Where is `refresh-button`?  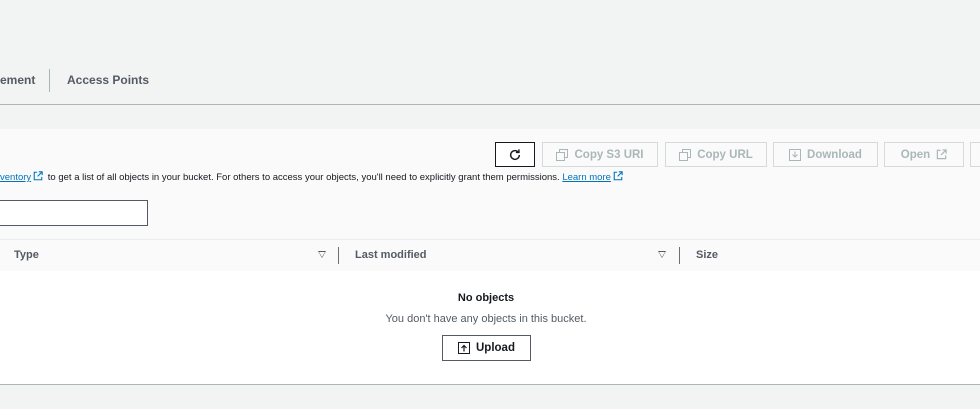 refresh-button is located at coordinates (515, 154).